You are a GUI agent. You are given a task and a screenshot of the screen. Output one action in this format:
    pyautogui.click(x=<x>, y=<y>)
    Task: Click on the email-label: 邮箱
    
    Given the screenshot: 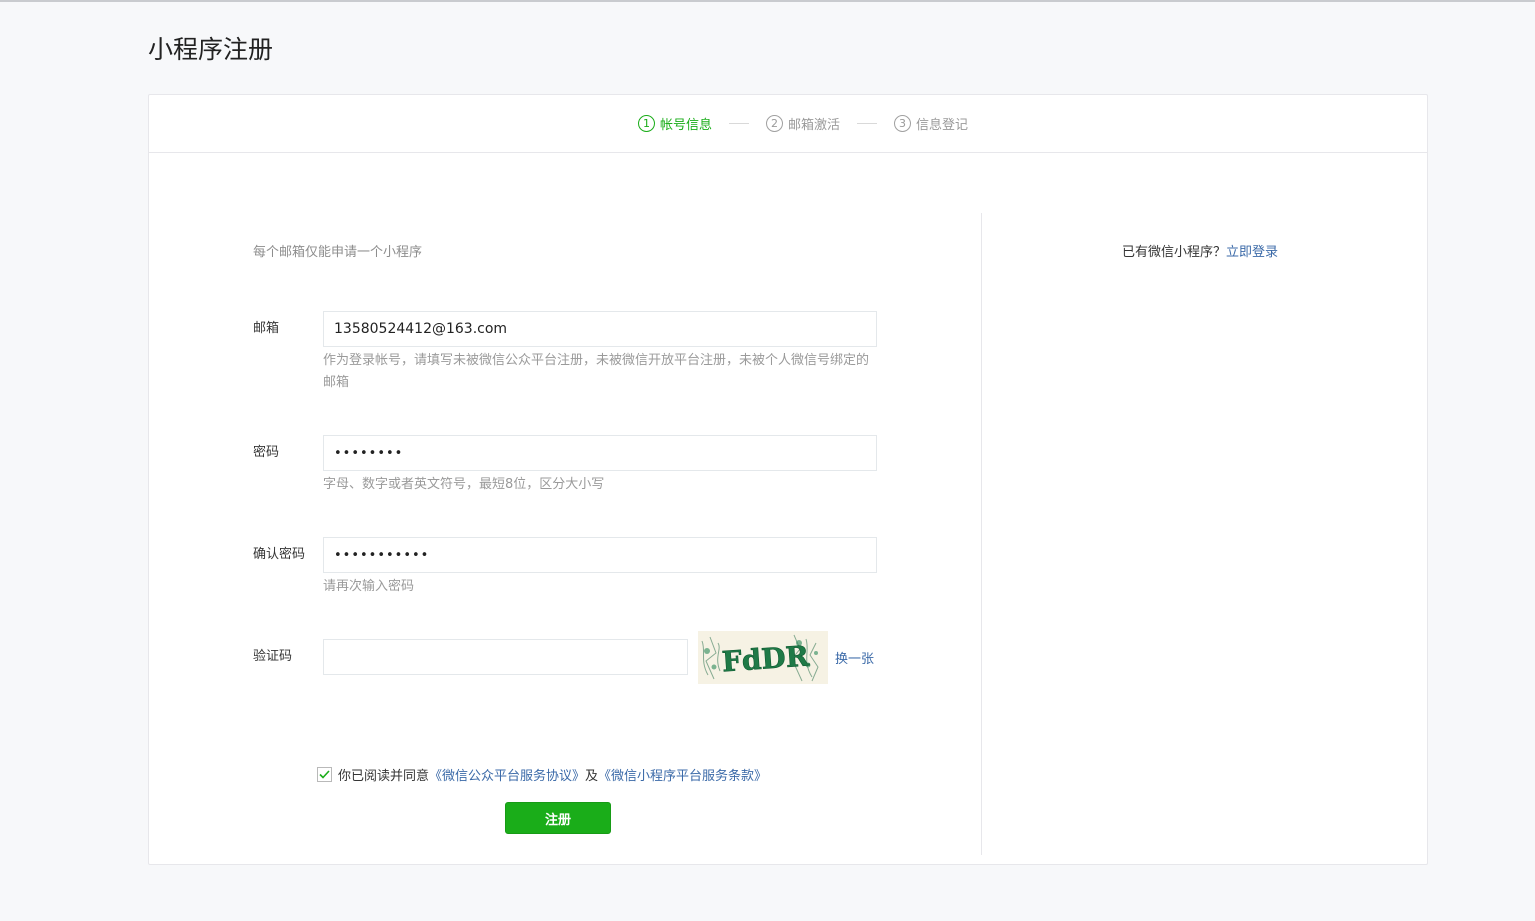 What is the action you would take?
    pyautogui.click(x=266, y=328)
    